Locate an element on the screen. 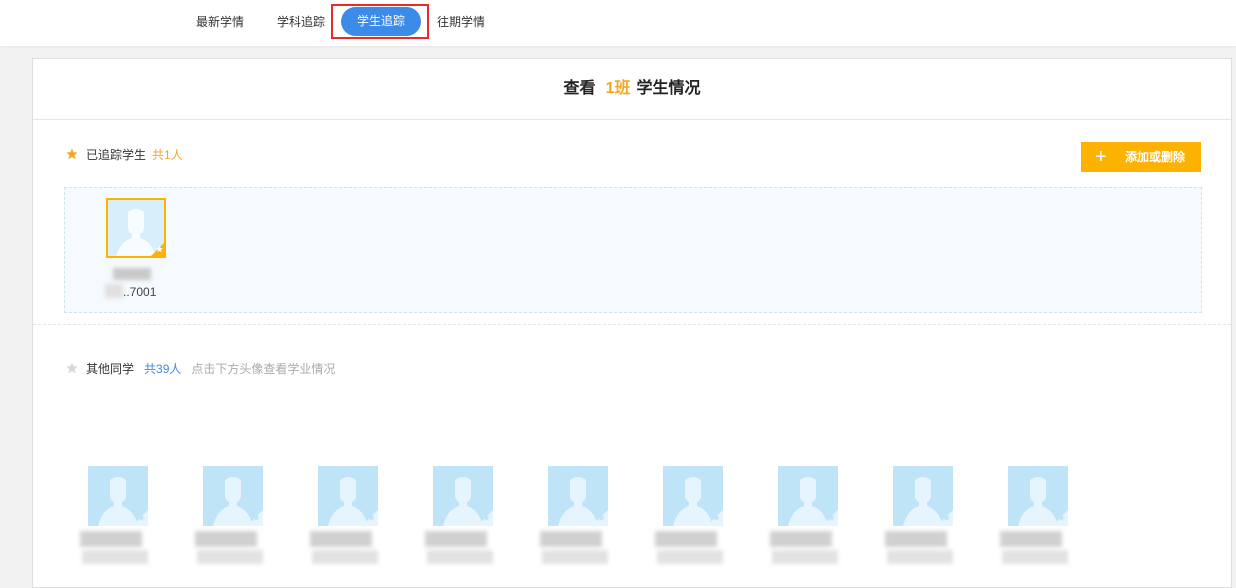 Image resolution: width=1236 pixels, height=588 pixels. tab-past: 往期学情 is located at coordinates (461, 22).